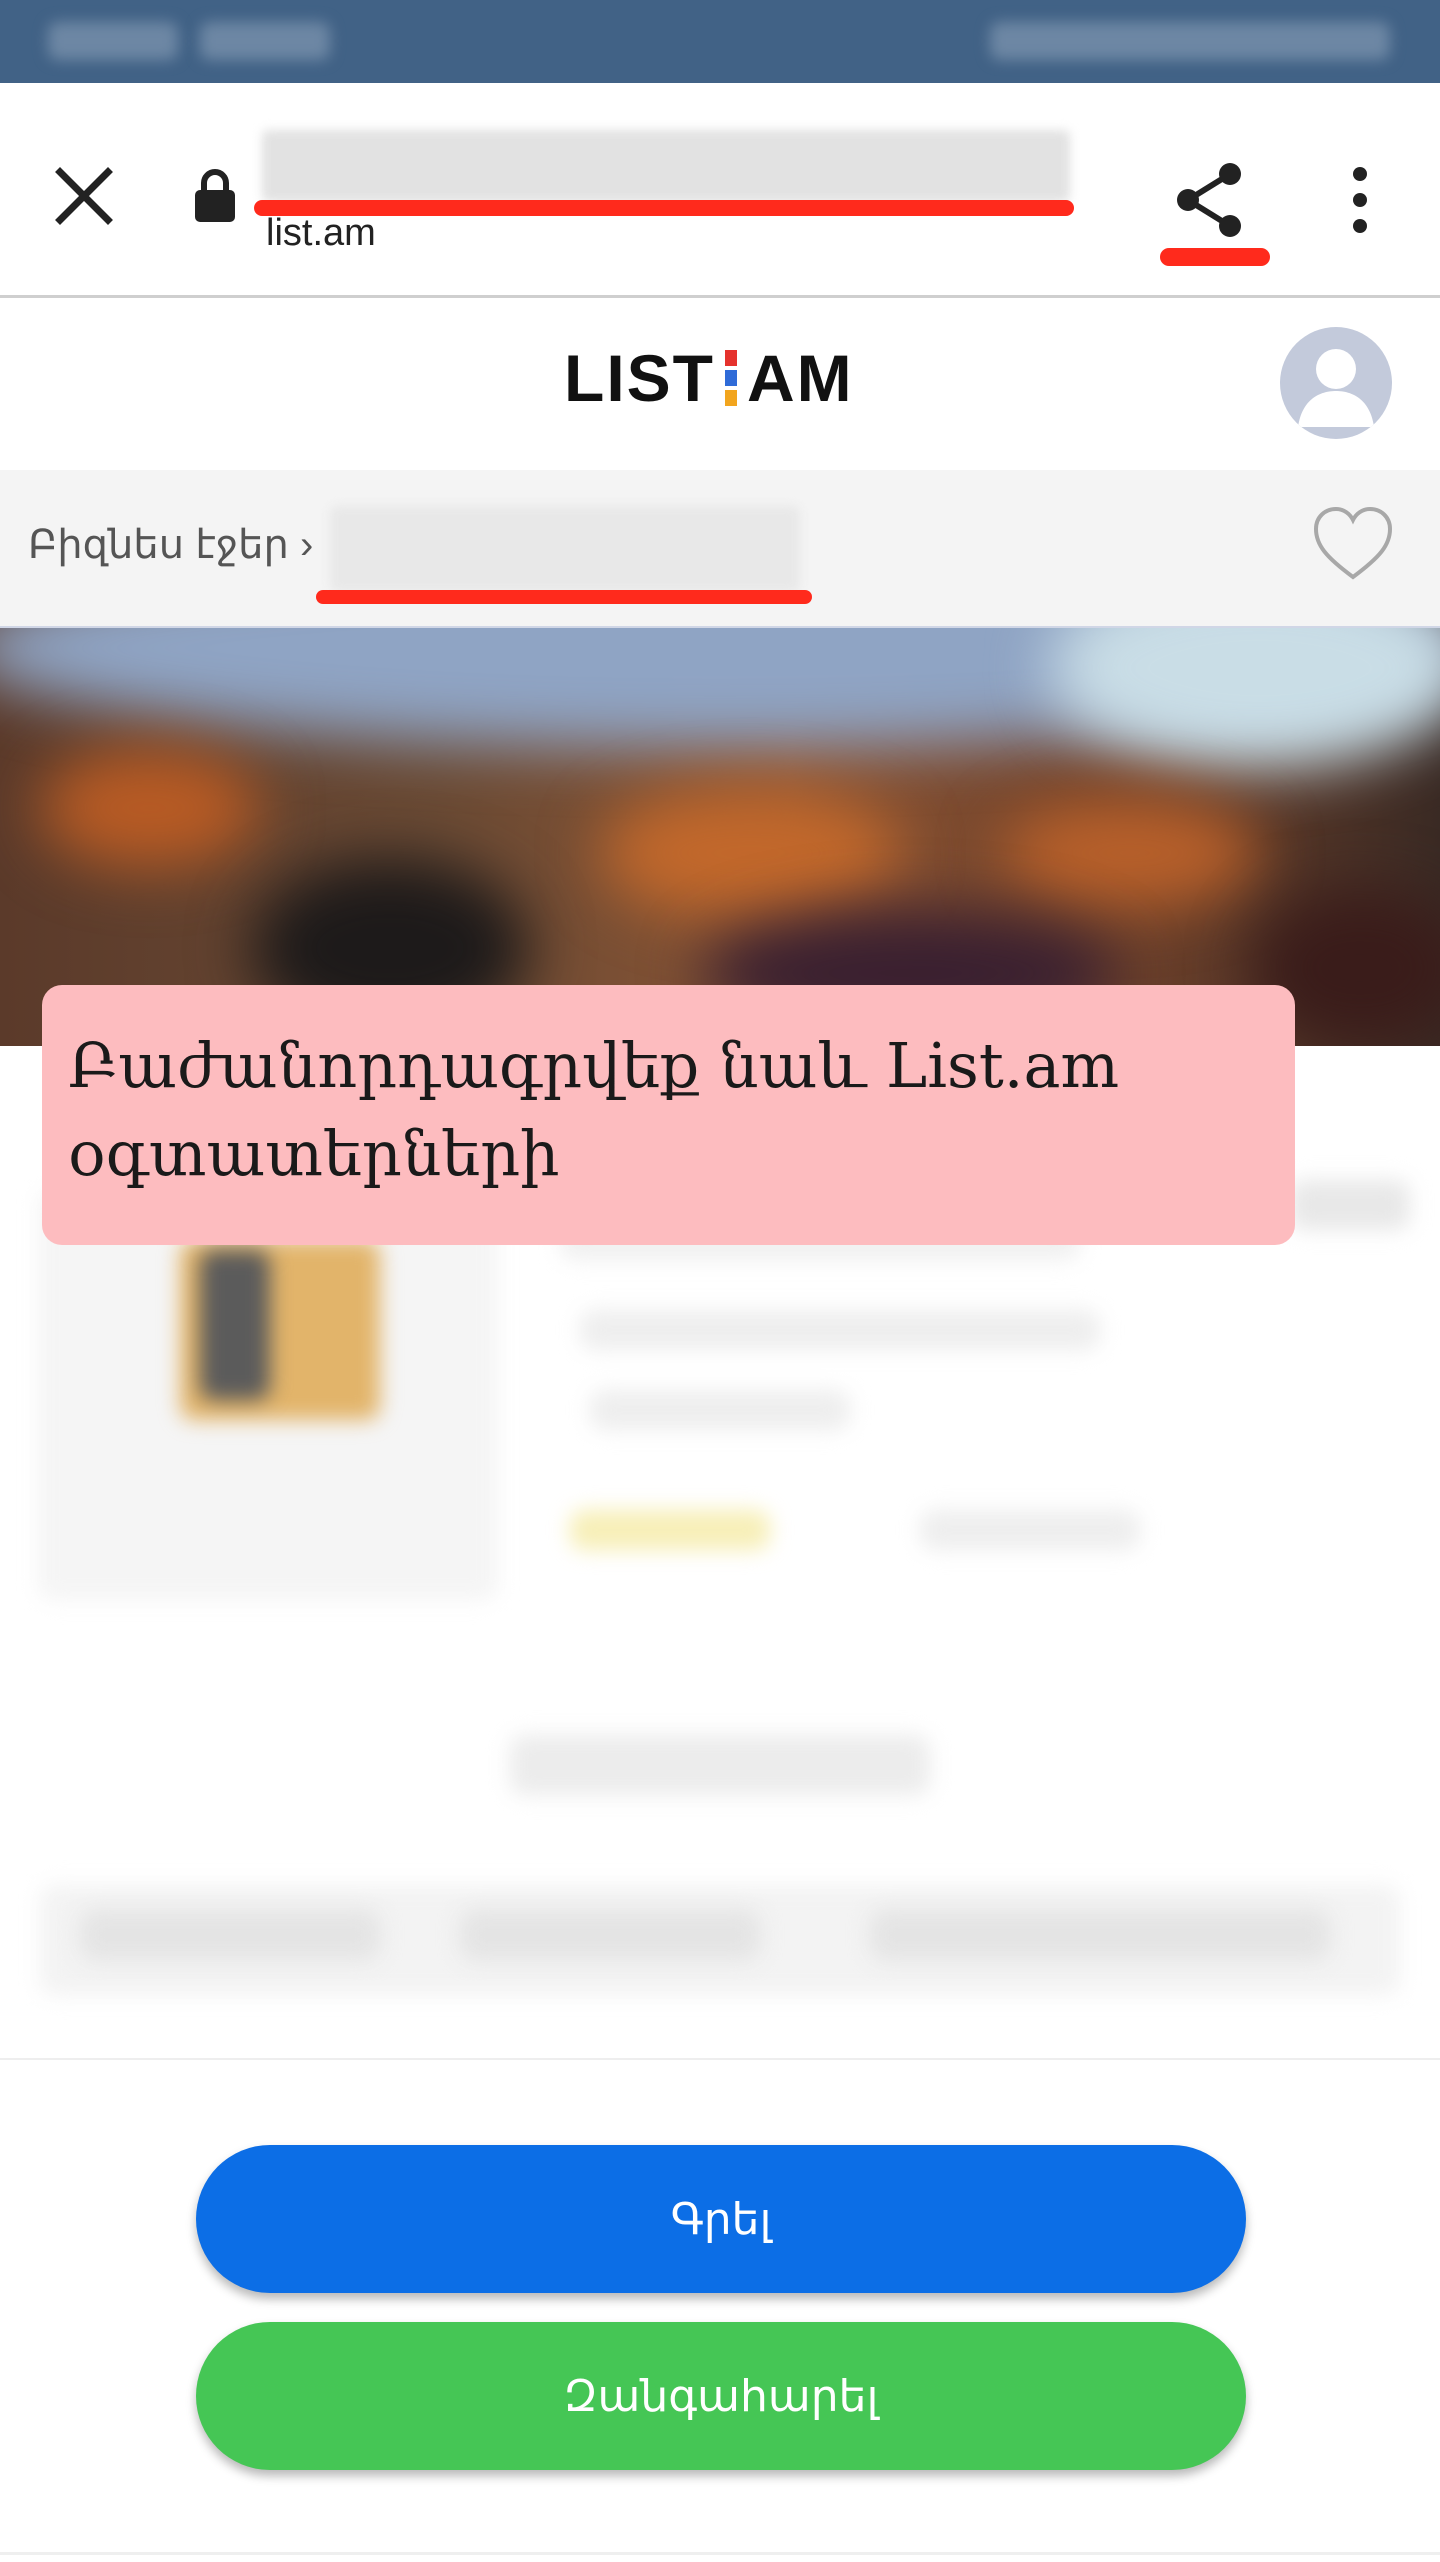 This screenshot has width=1440, height=2562. I want to click on section-heading-blurred, so click(720, 1765).